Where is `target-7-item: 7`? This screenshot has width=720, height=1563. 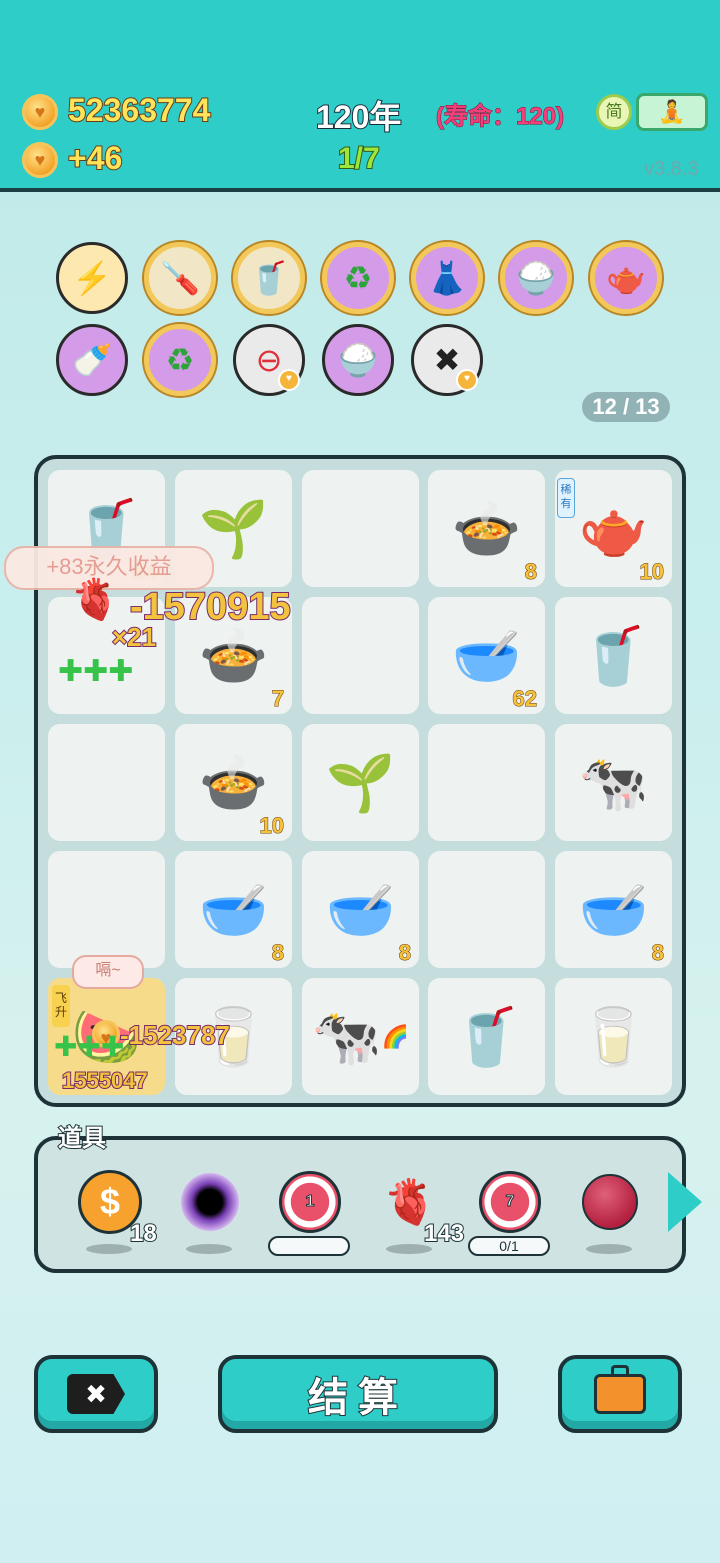
target-7-item: 7 is located at coordinates (510, 1202).